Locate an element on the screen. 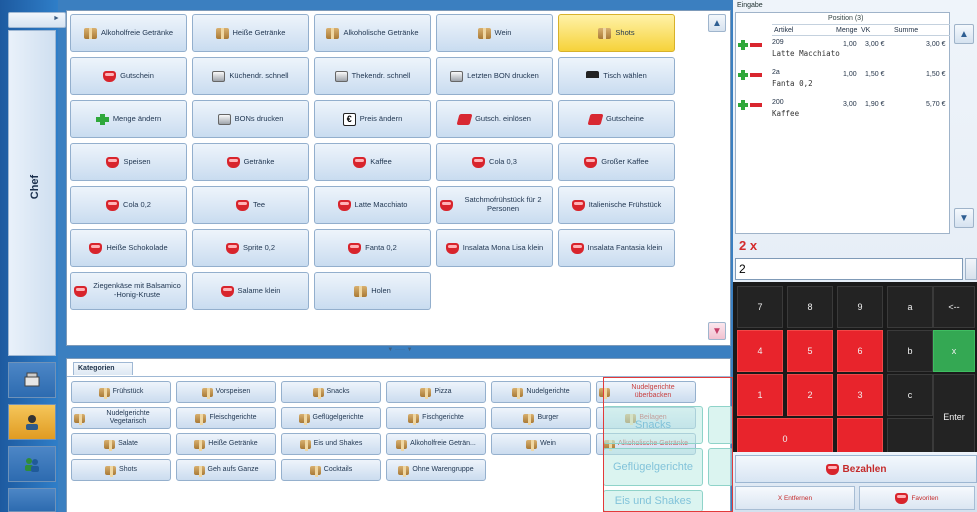 The height and width of the screenshot is (512, 977). product-button: Cola 0,3 is located at coordinates (494, 162).